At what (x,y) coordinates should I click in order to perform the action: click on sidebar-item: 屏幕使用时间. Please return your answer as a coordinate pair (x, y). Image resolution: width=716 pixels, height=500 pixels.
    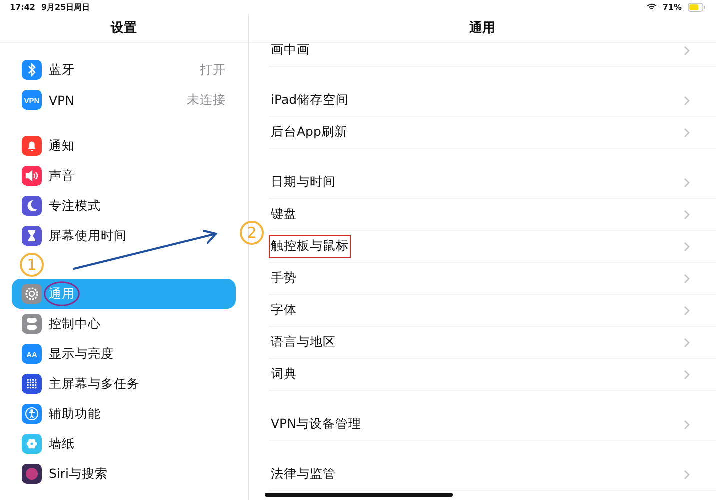
    Looking at the image, I should click on (124, 236).